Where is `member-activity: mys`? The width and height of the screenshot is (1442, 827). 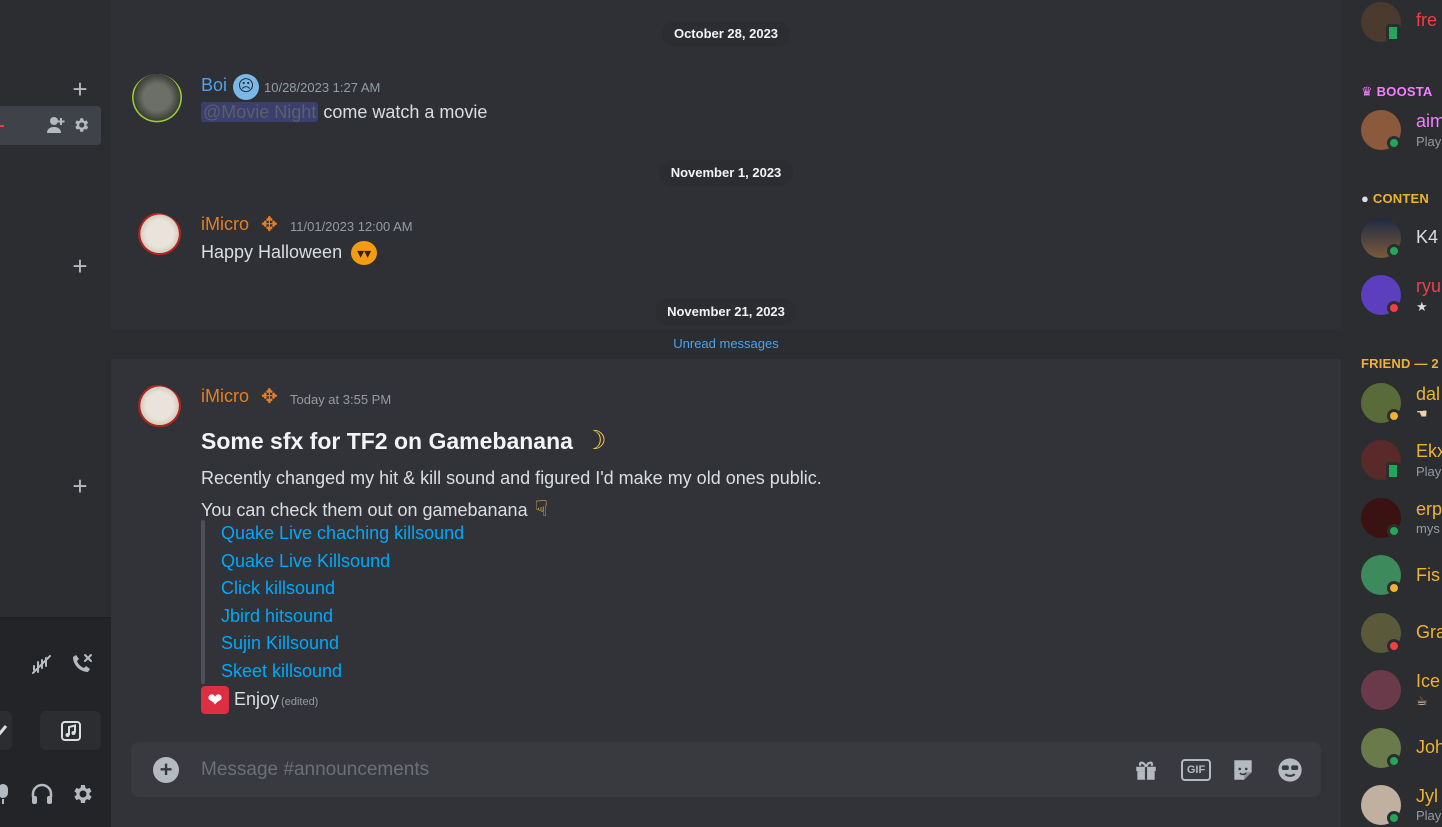
member-activity: mys is located at coordinates (1428, 528).